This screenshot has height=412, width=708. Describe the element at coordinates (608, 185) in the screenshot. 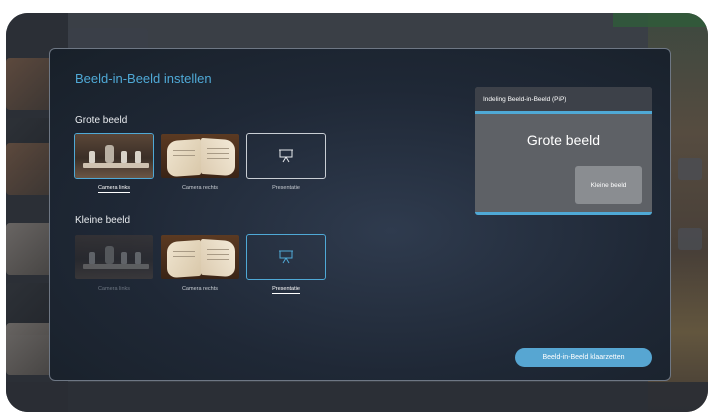

I see `preview-small-window: Kleine beeld` at that location.